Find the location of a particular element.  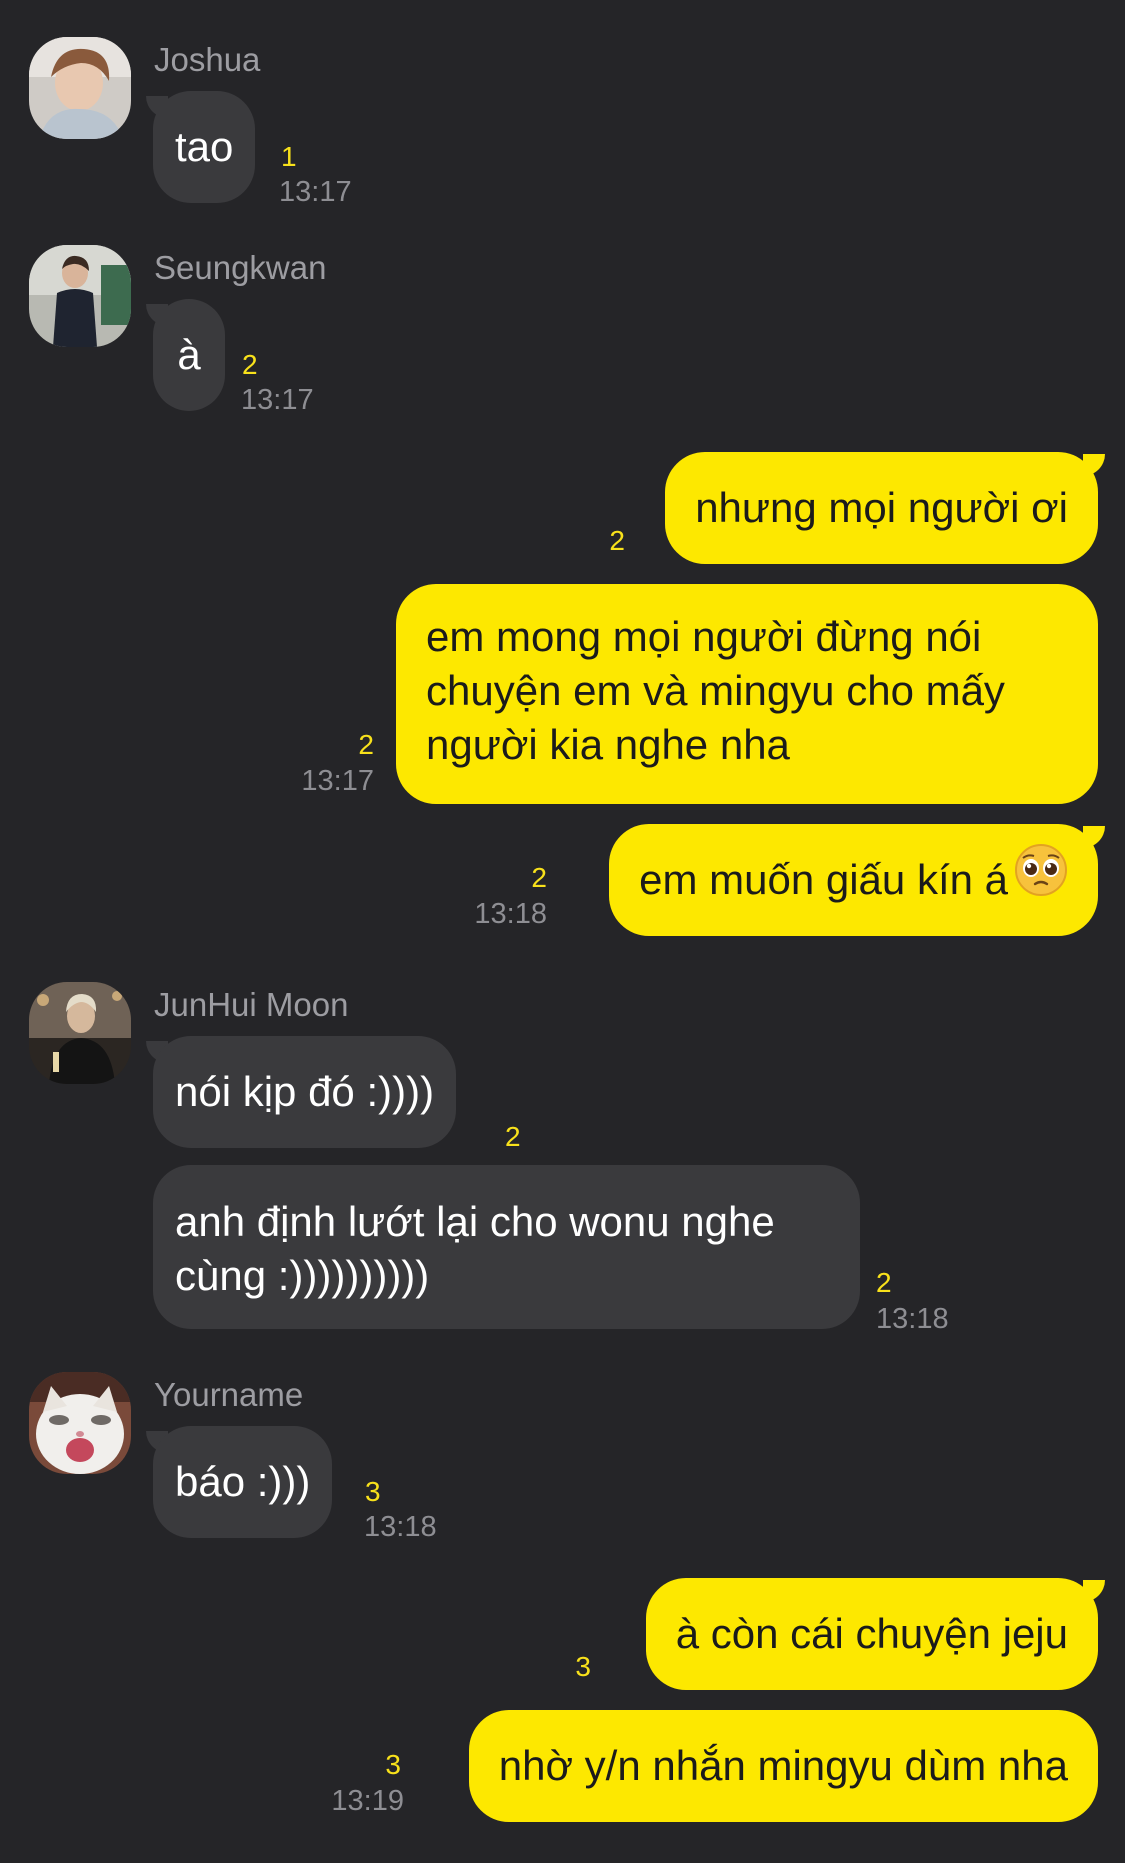

message-line: chuyện em và mingyu cho mấy is located at coordinates (715, 690).